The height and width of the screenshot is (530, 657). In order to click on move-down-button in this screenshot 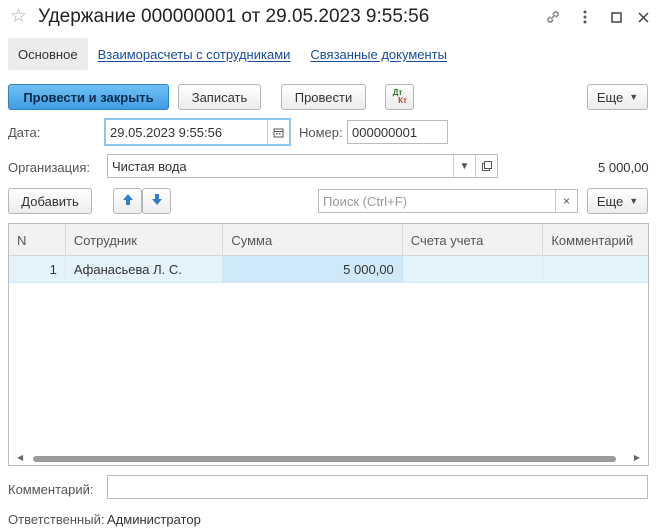, I will do `click(156, 201)`.